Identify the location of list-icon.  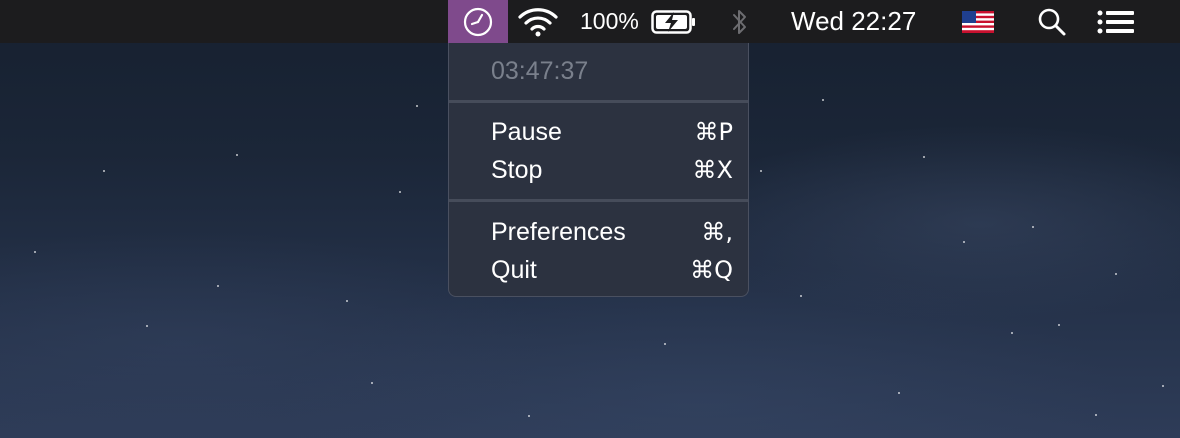
(1115, 21).